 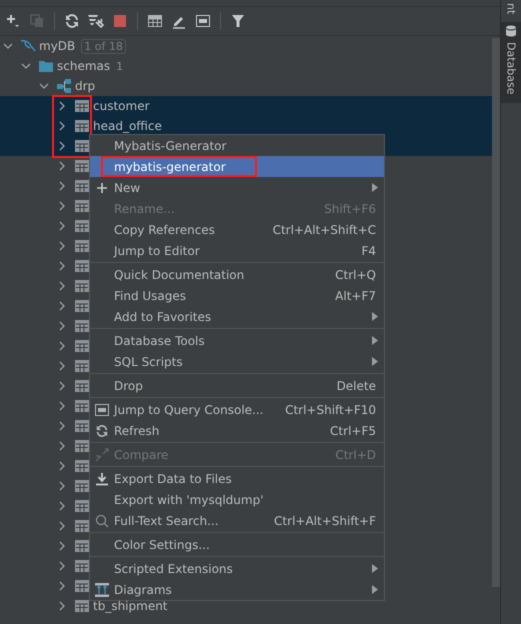 I want to click on shortcut-label: Delete, so click(x=356, y=385).